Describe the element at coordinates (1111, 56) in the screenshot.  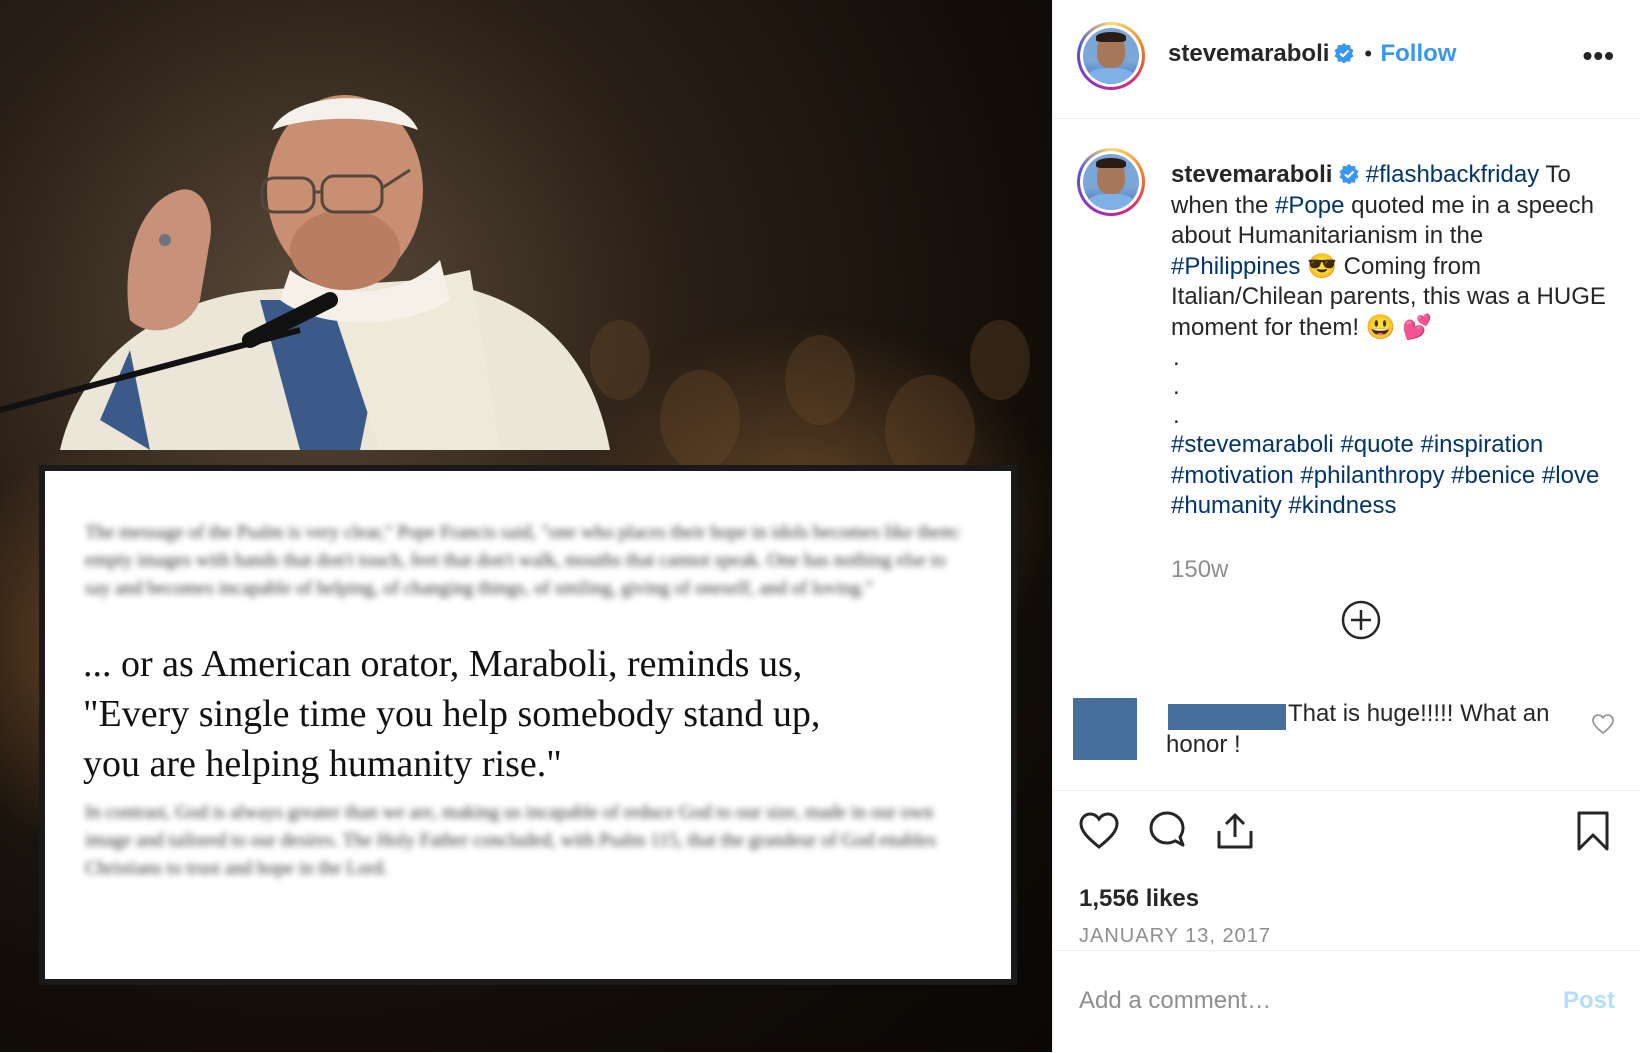
I see `header-avatar` at that location.